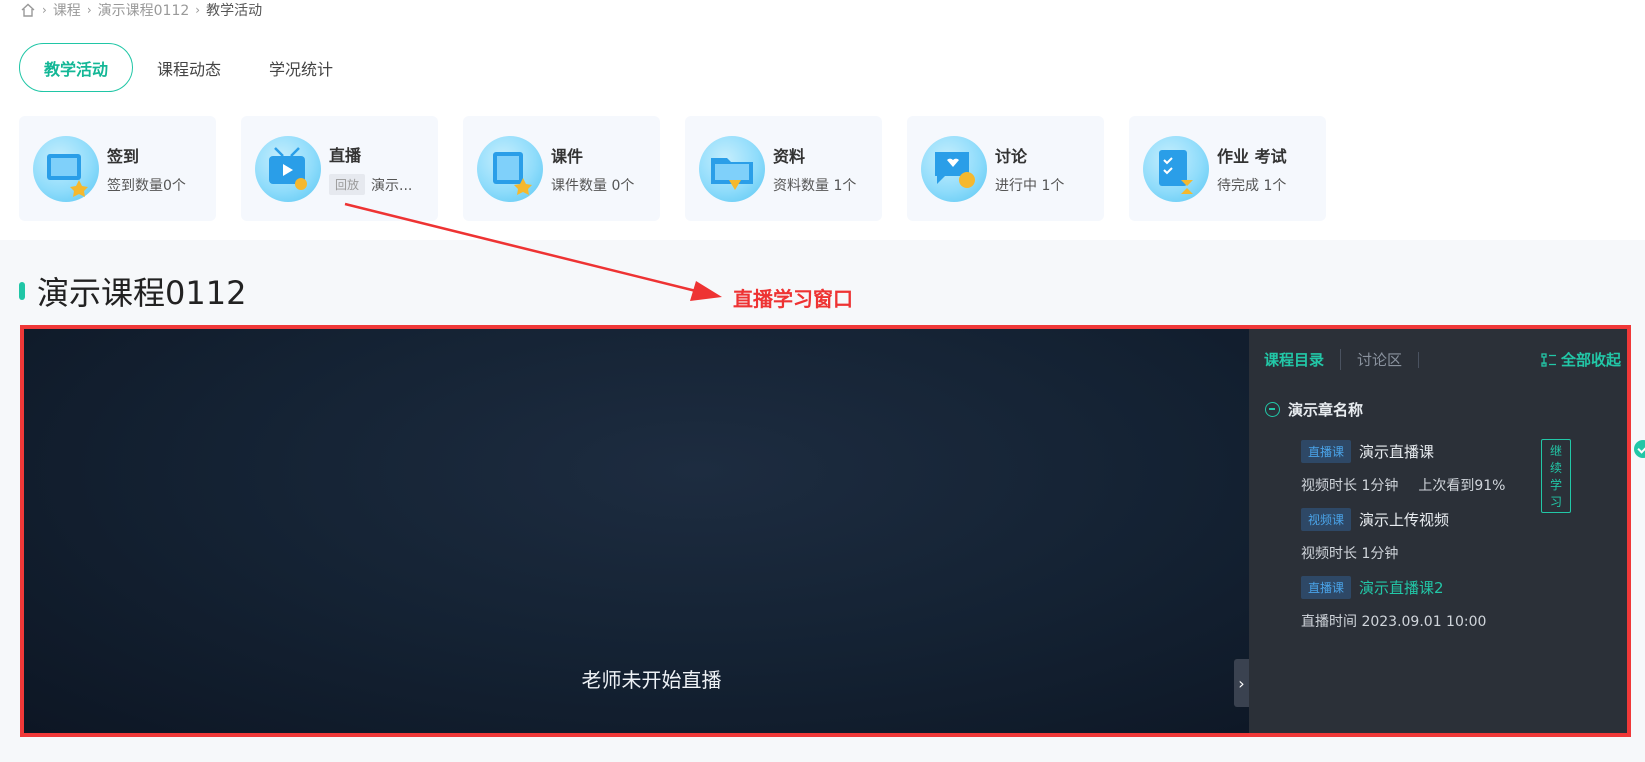 The height and width of the screenshot is (762, 1645). Describe the element at coordinates (345, 155) in the screenshot. I see `card-title: 直播` at that location.